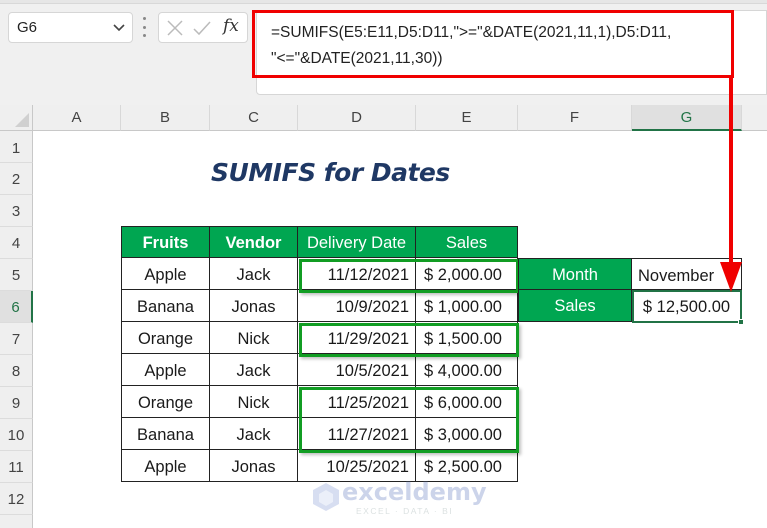 The width and height of the screenshot is (767, 528). What do you see at coordinates (254, 242) in the screenshot?
I see `table-header-vendor: Vendor` at bounding box center [254, 242].